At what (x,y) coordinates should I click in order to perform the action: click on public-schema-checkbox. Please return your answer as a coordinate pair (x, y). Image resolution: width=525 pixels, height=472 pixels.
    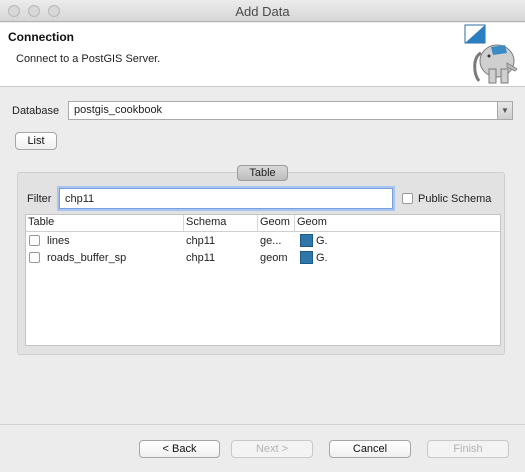
    Looking at the image, I should click on (407, 198).